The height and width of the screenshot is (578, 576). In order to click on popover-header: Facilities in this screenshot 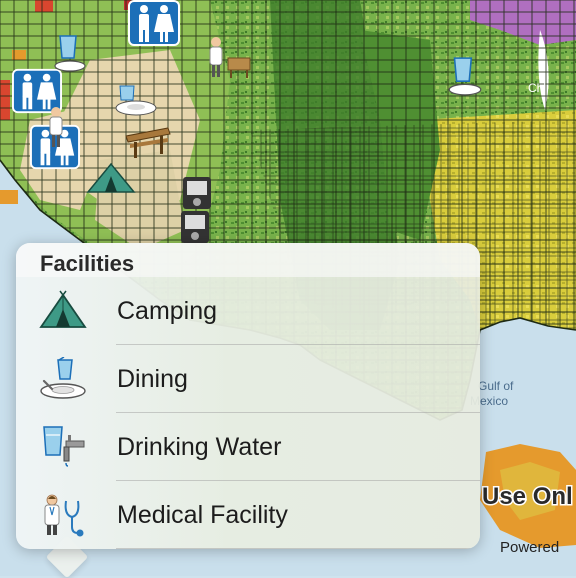, I will do `click(248, 260)`.